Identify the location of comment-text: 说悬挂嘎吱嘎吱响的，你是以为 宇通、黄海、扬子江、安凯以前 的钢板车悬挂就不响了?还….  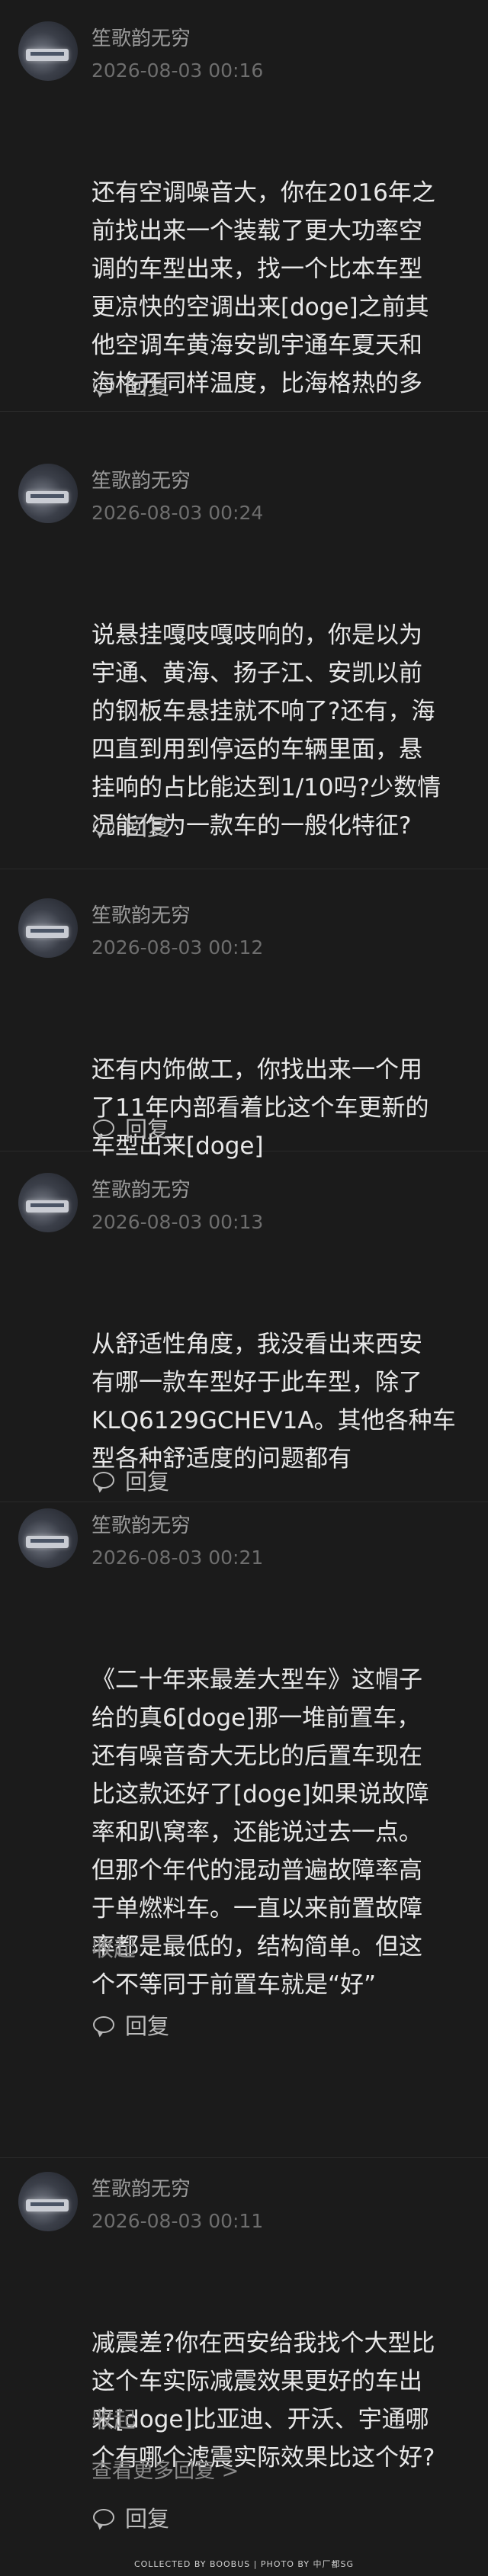
(266, 731).